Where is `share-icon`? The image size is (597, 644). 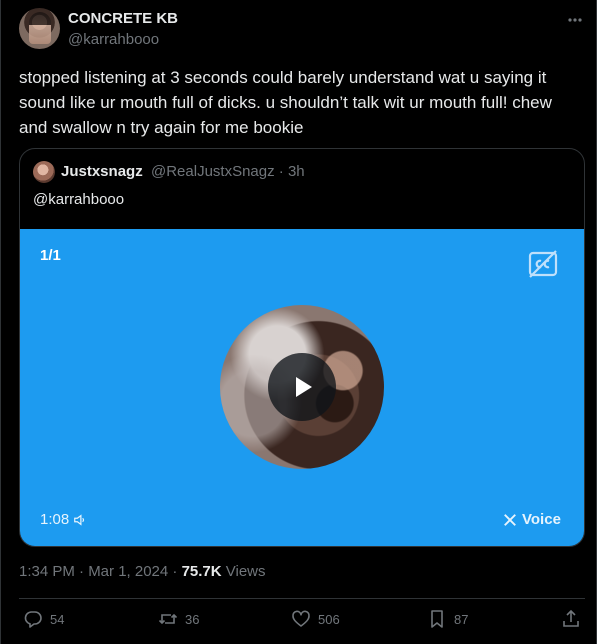 share-icon is located at coordinates (571, 618).